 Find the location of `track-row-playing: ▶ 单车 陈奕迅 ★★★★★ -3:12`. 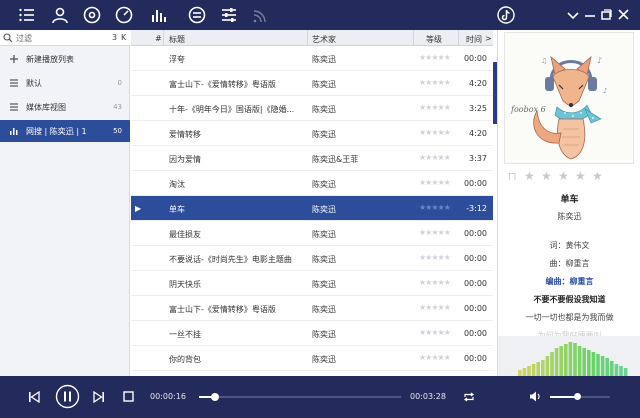

track-row-playing: ▶ 单车 陈奕迅 ★★★★★ -3:12 is located at coordinates (312, 208).